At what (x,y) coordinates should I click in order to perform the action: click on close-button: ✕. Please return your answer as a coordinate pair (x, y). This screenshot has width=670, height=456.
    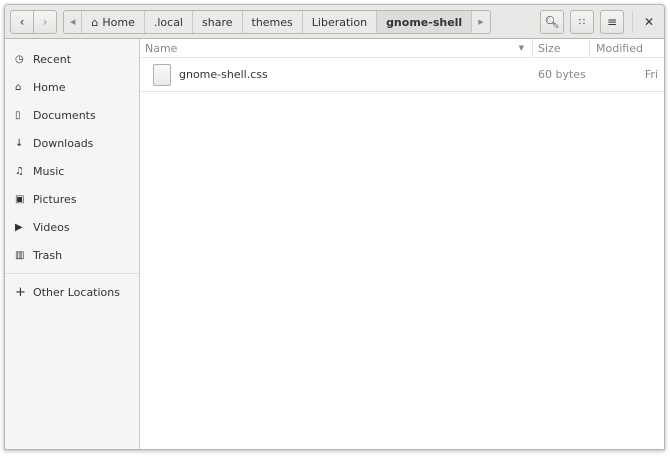
    Looking at the image, I should click on (649, 22).